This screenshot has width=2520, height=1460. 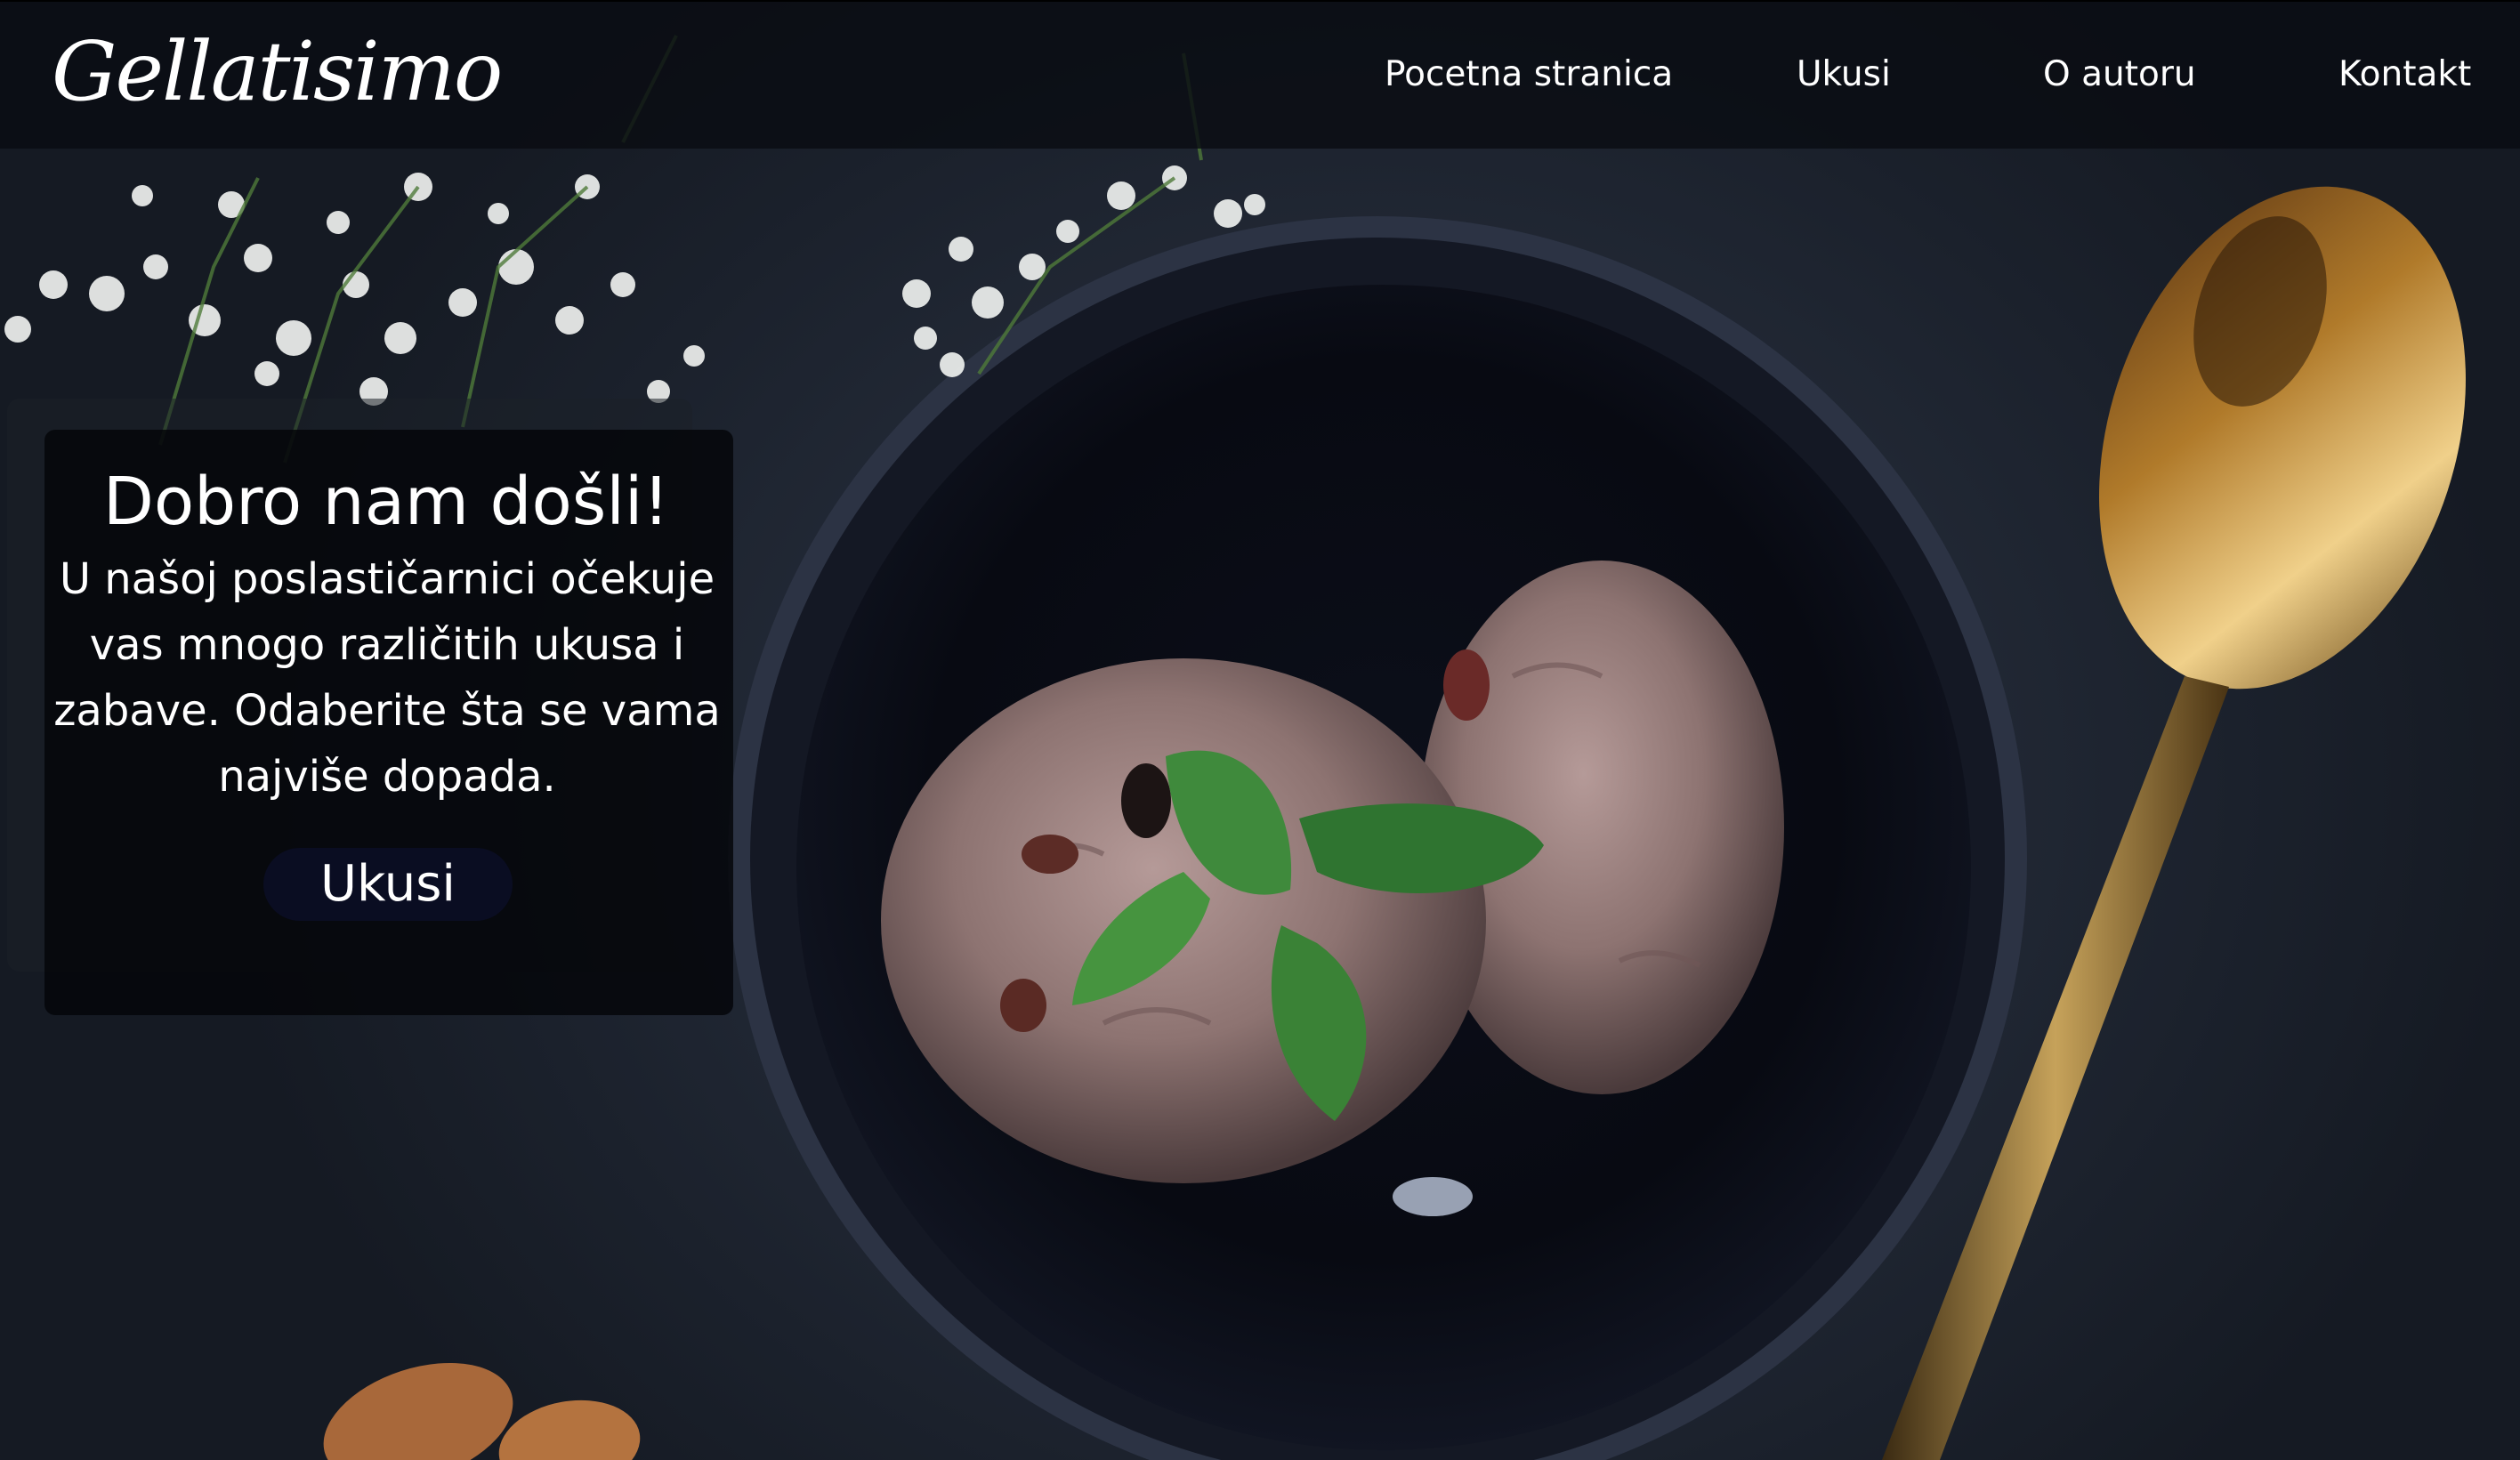 I want to click on nav-link-kontakt: Kontakt, so click(x=2404, y=75).